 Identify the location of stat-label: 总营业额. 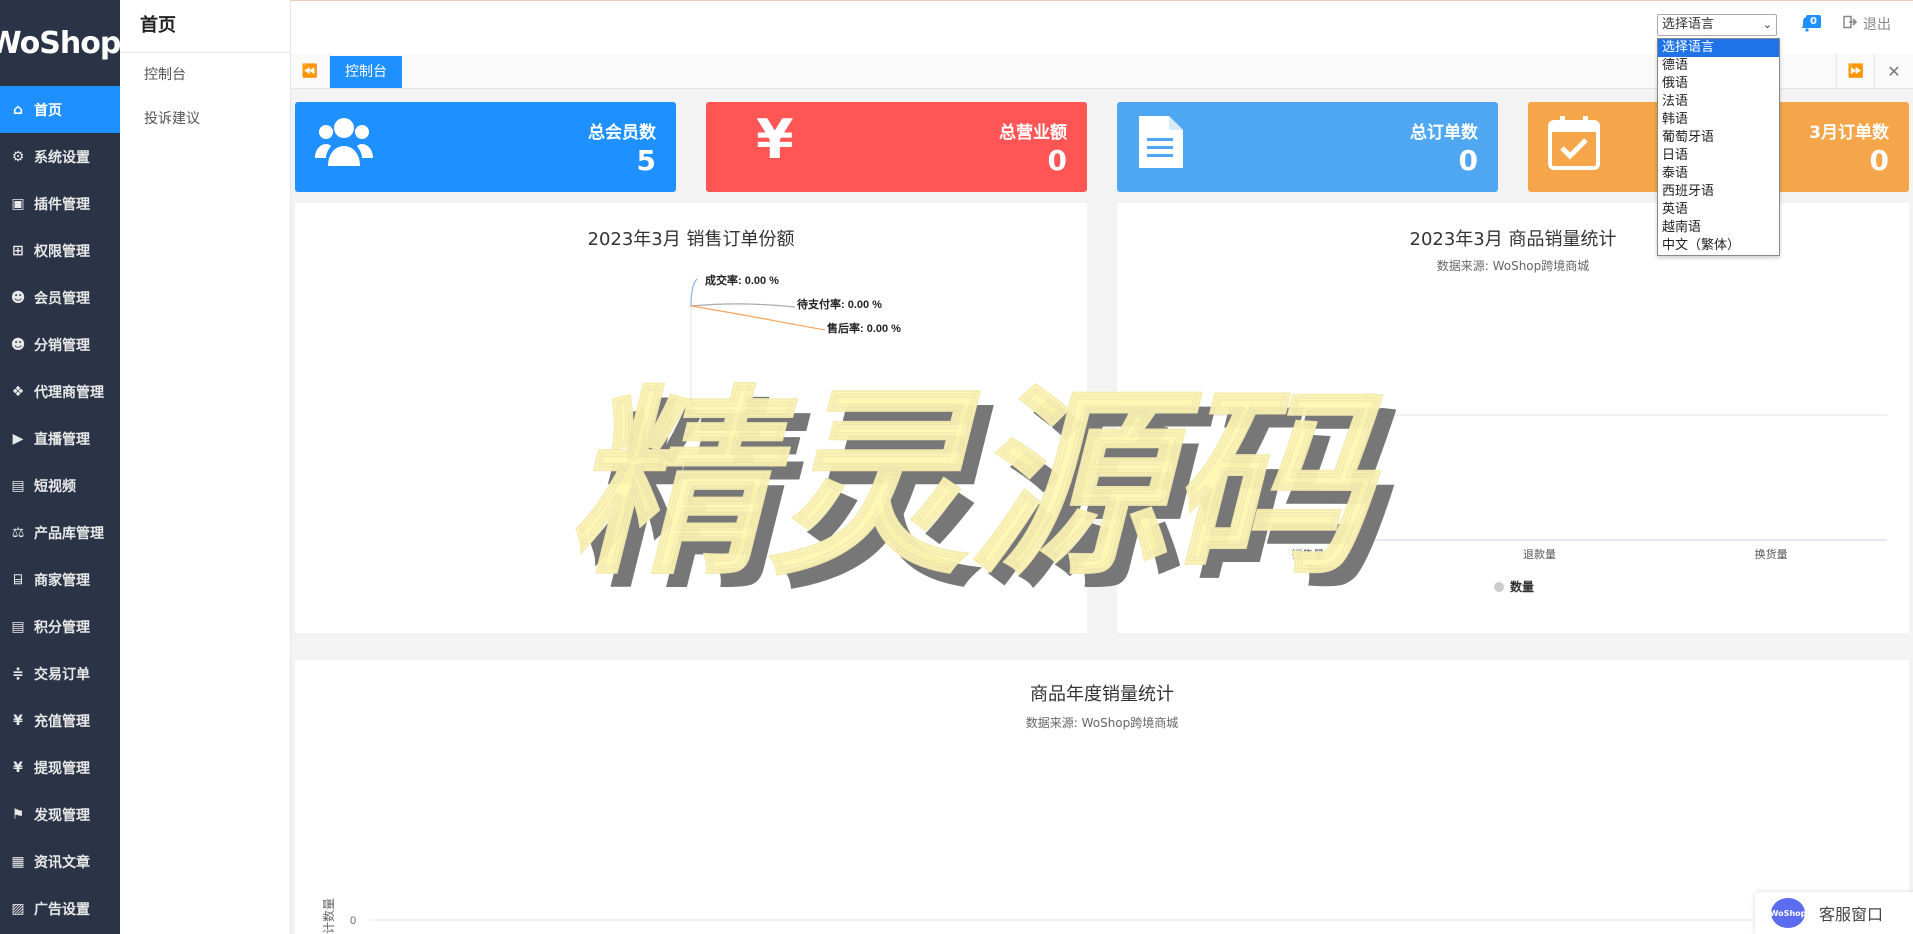
(1033, 133).